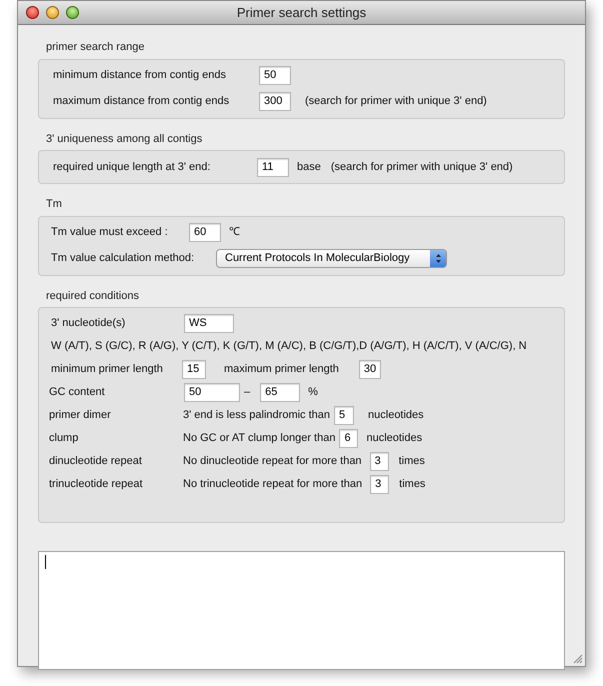 The image size is (603, 686). I want to click on field-label: minimum primer length, so click(107, 369).